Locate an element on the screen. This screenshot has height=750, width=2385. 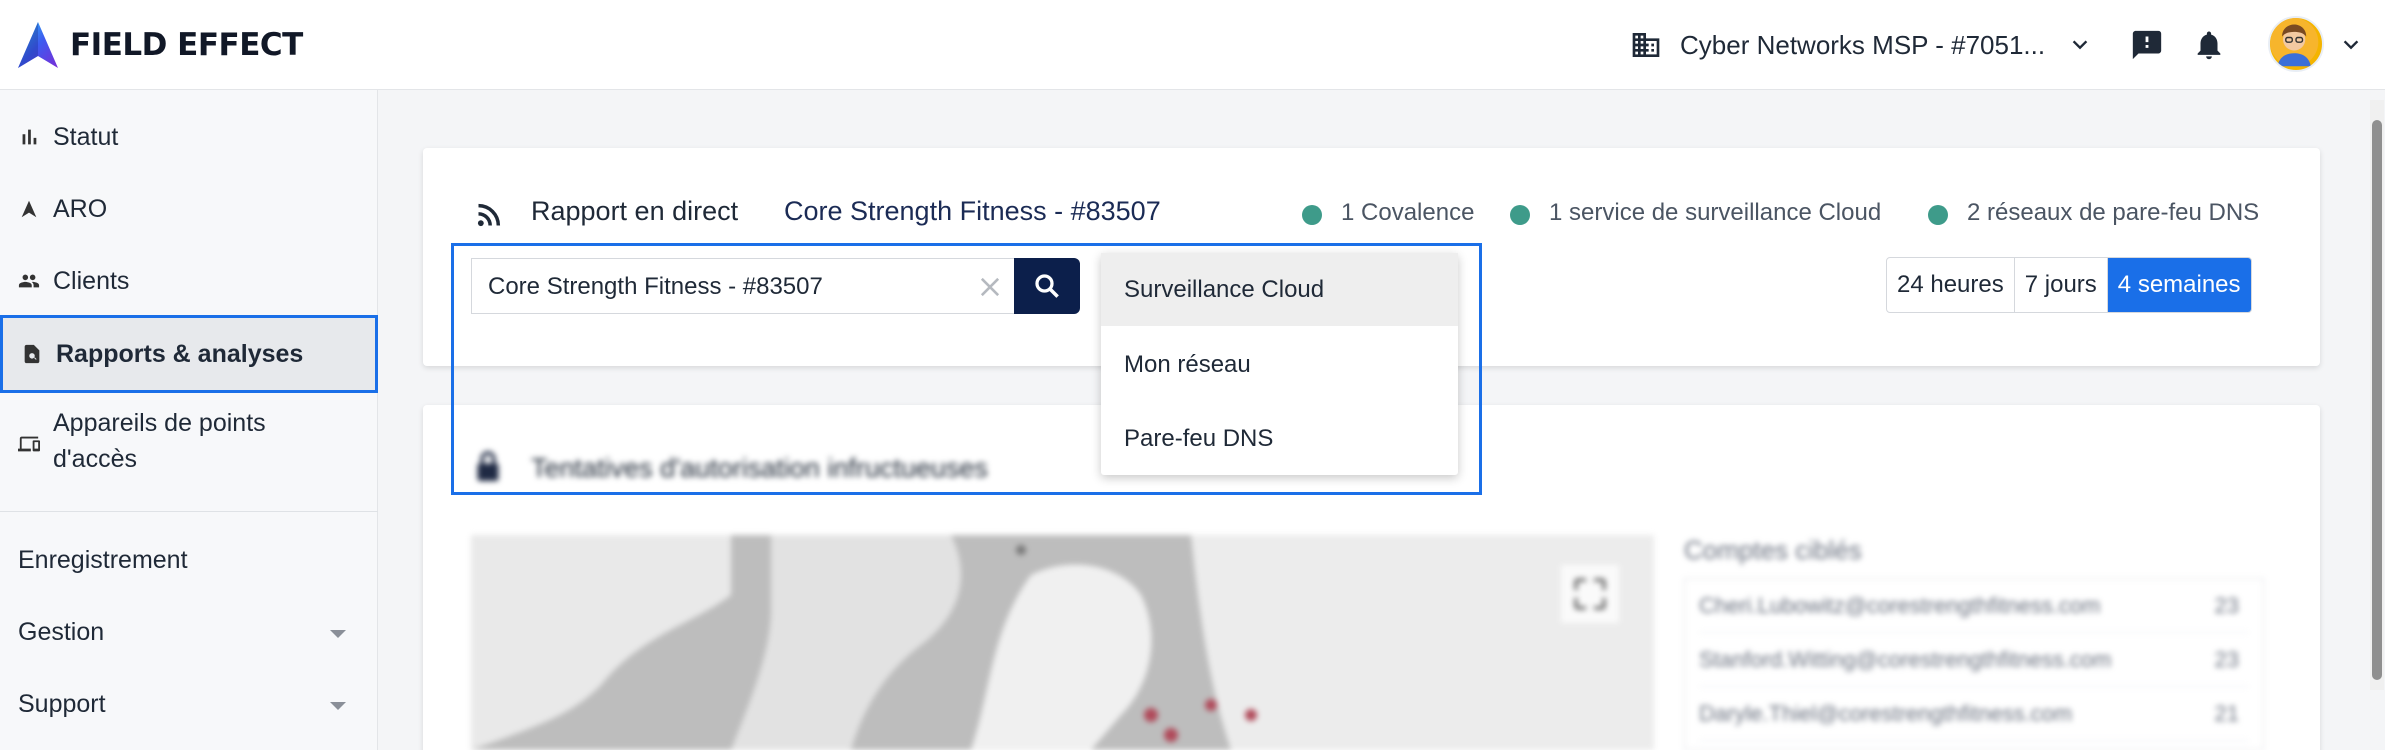
rss-icon is located at coordinates (489, 215).